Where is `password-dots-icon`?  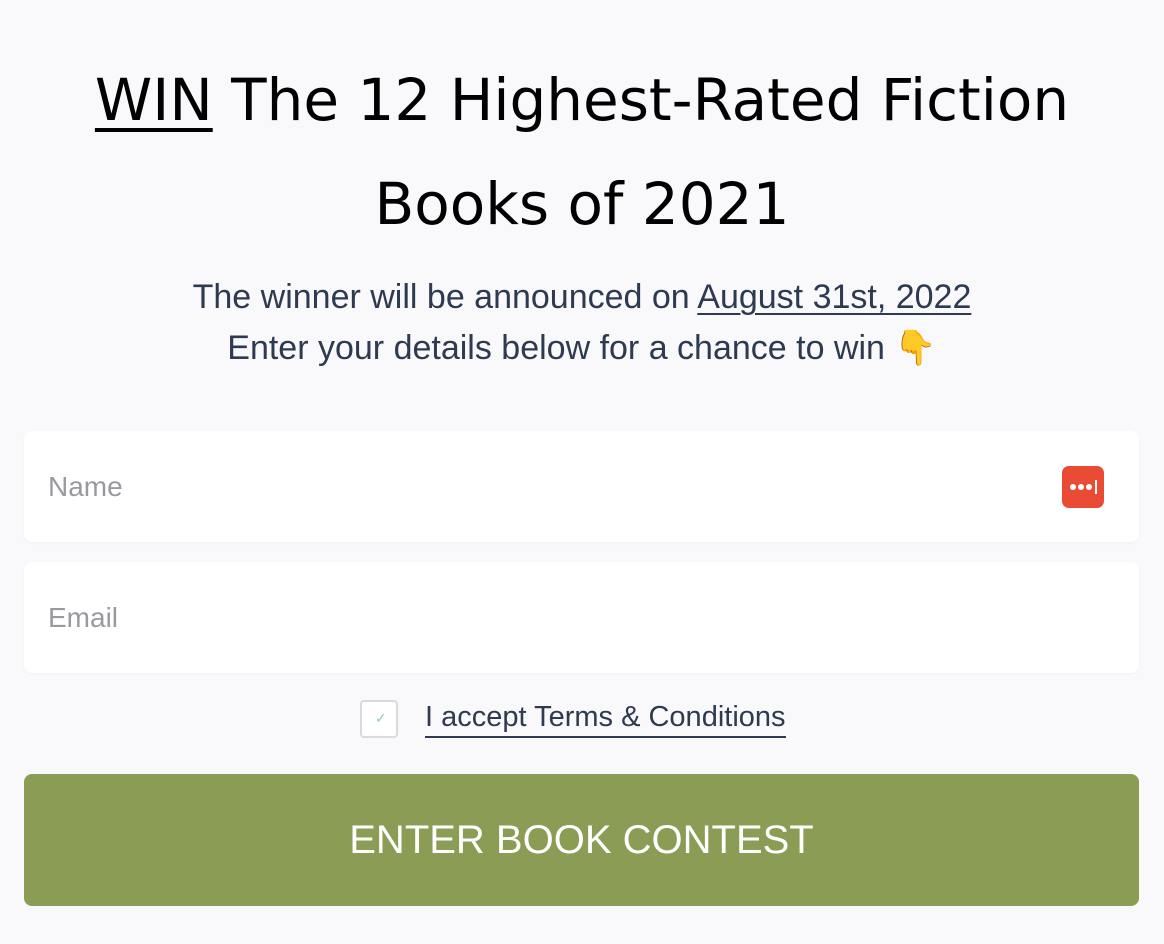 password-dots-icon is located at coordinates (1083, 487).